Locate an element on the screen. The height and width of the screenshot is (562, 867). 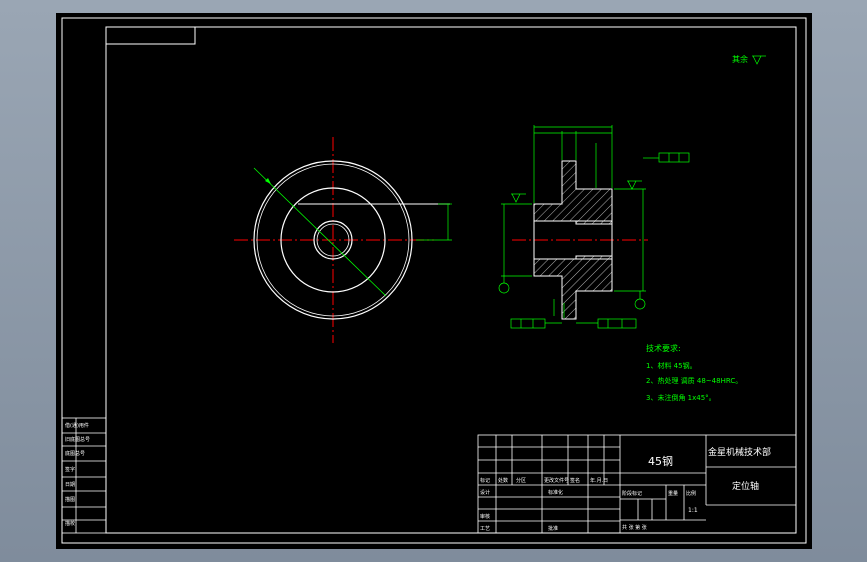
tb-stage-mark: 阶段标记 is located at coordinates (632, 493).